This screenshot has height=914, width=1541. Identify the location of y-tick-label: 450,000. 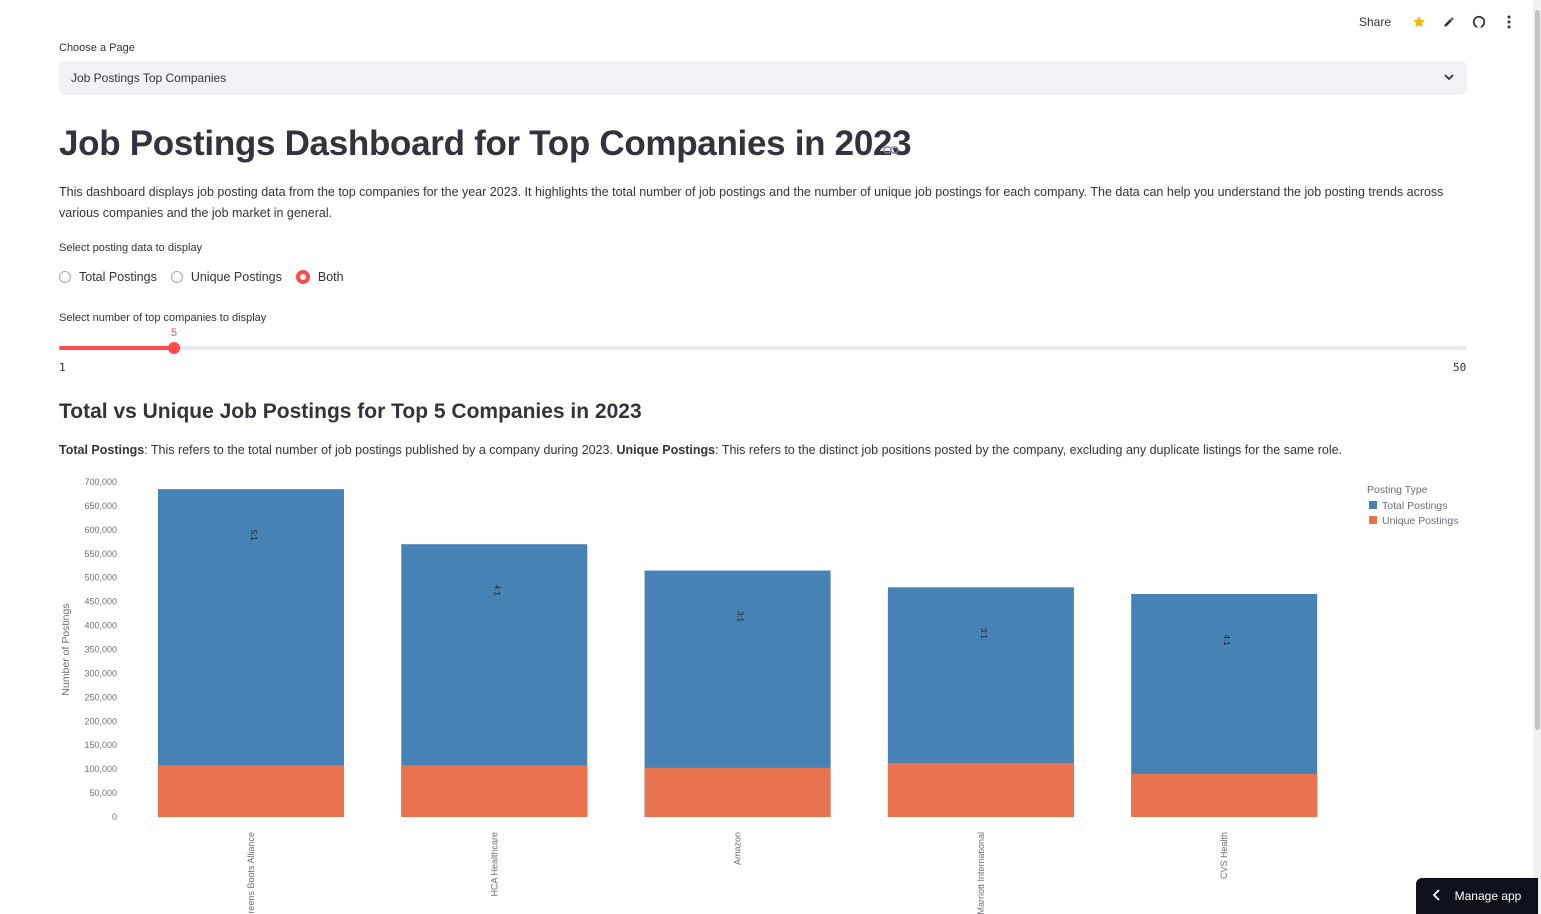
(100, 602).